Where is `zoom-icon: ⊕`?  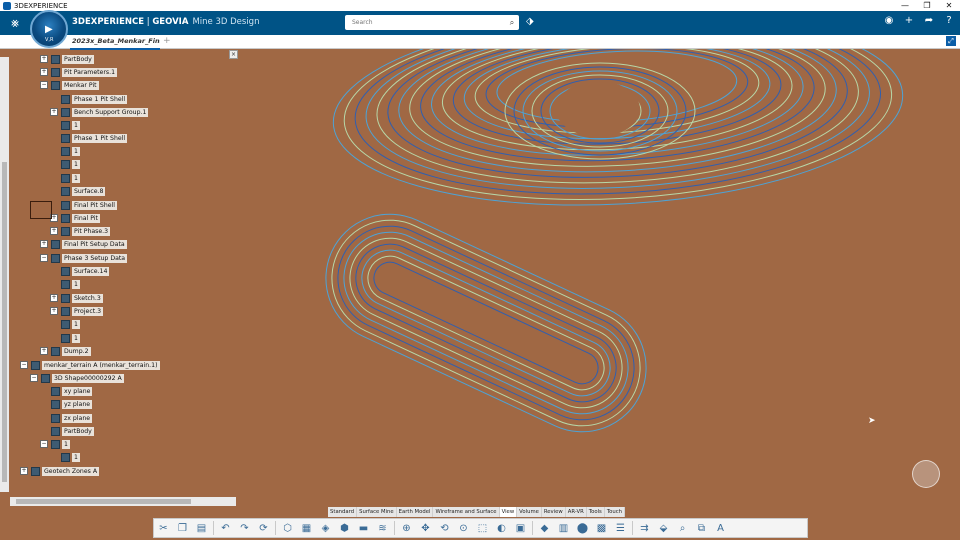 zoom-icon: ⊕ is located at coordinates (406, 528).